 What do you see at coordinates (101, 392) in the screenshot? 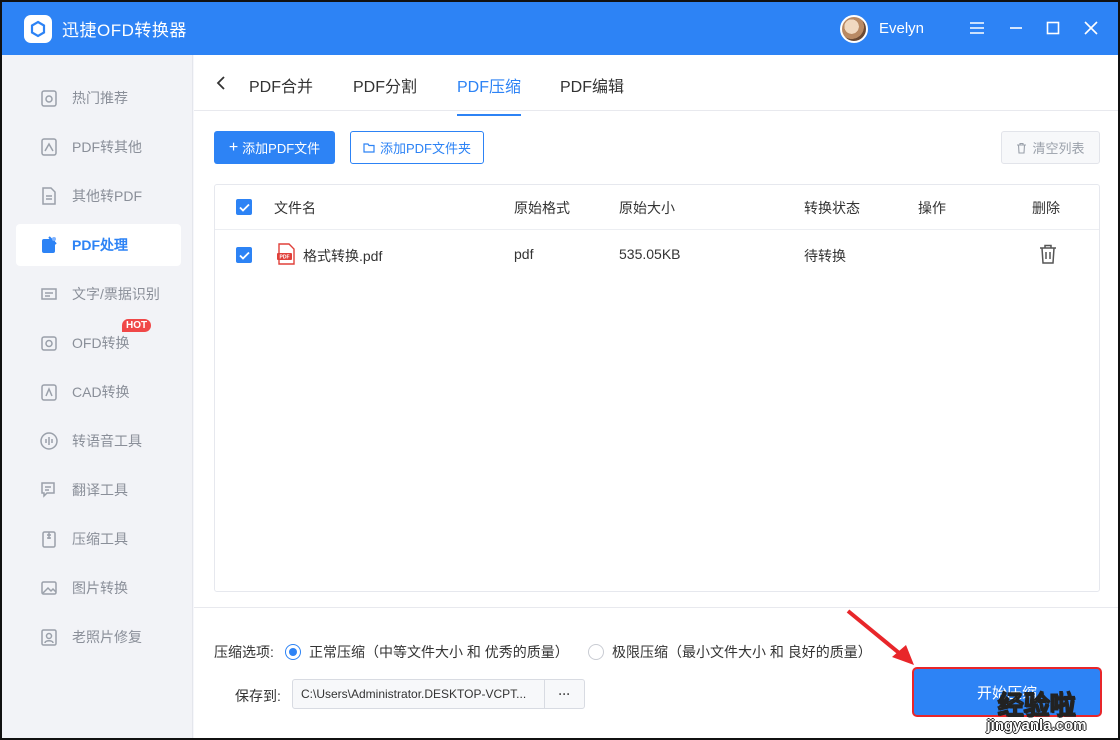
I see `sidebar-item-label: CAD转换` at bounding box center [101, 392].